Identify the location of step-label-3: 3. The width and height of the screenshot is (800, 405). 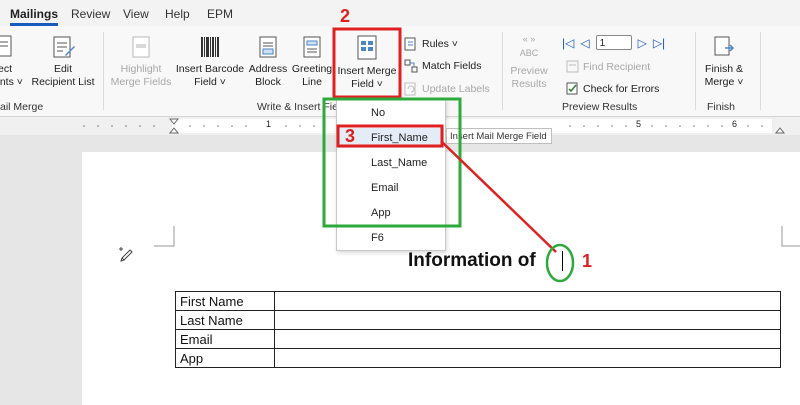
(350, 136).